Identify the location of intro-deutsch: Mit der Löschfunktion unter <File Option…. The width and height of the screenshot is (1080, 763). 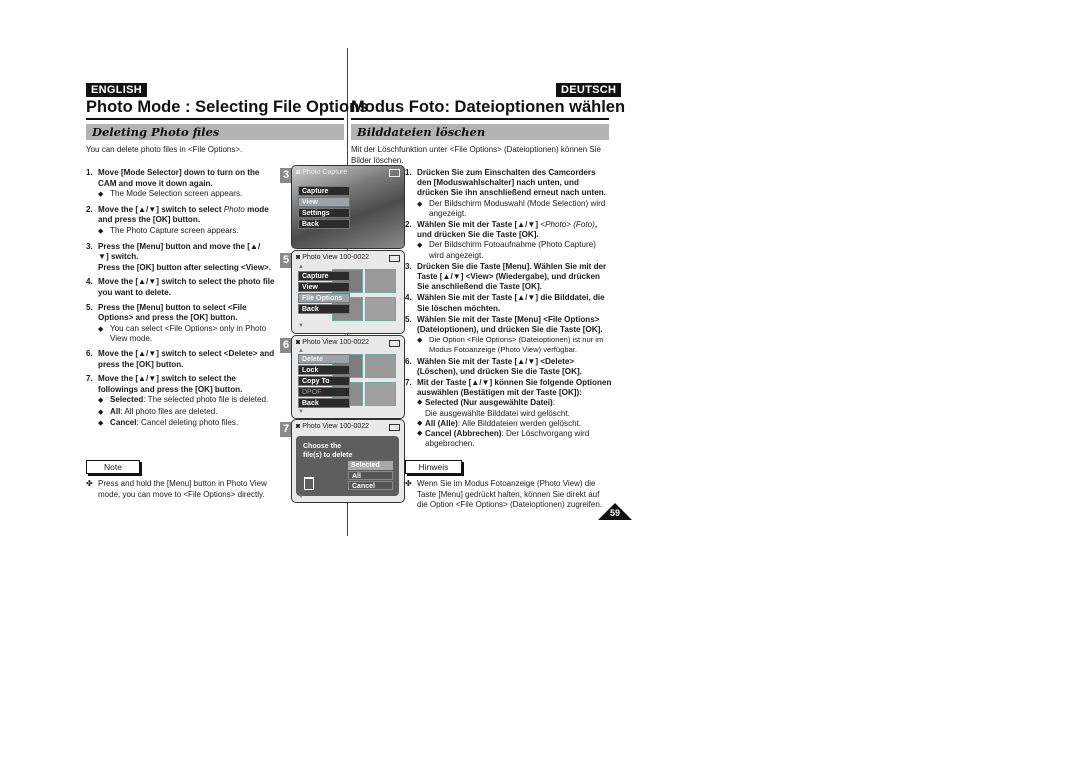
(476, 155).